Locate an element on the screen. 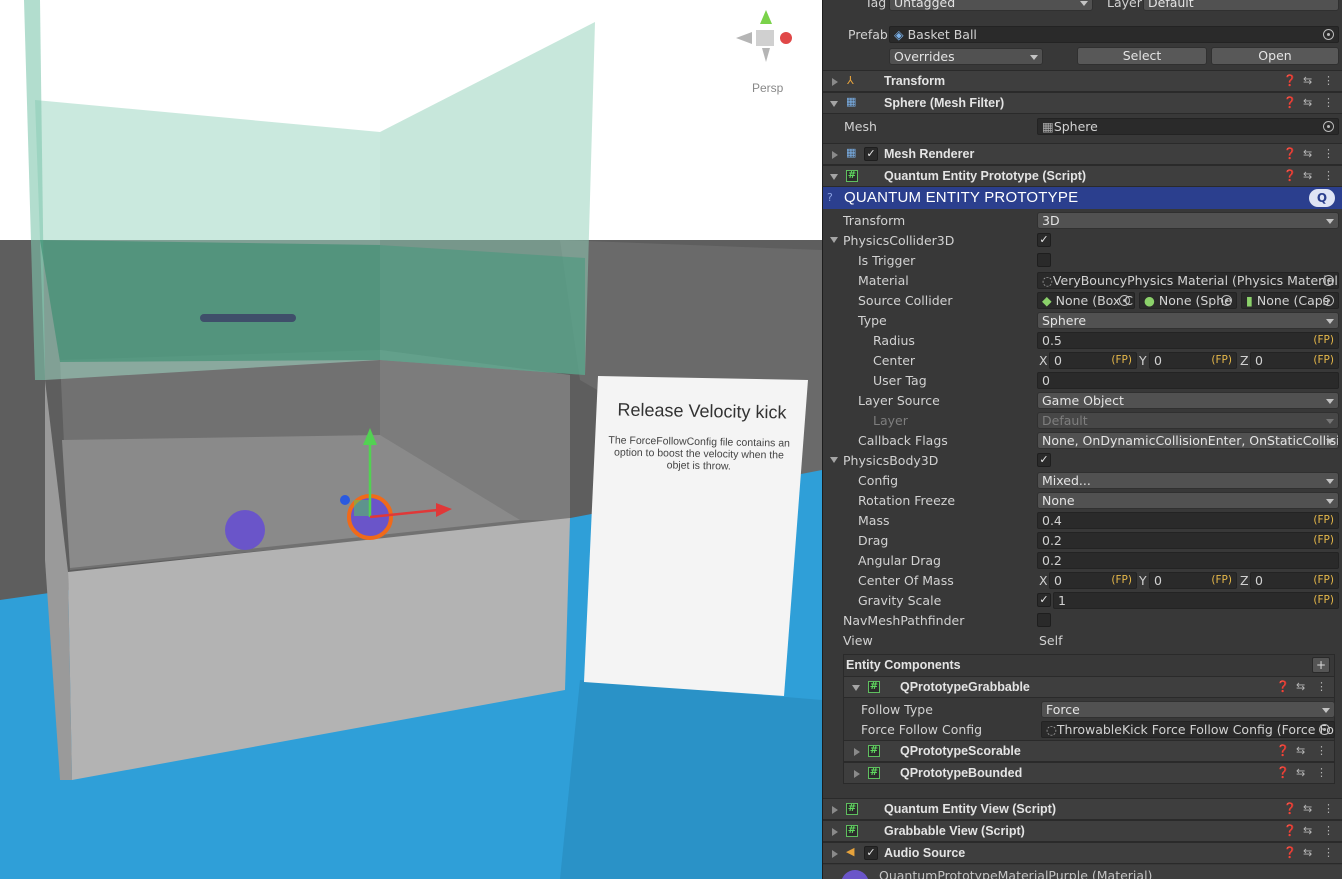  transform-mode-dropdown: 3D is located at coordinates (1188, 220).